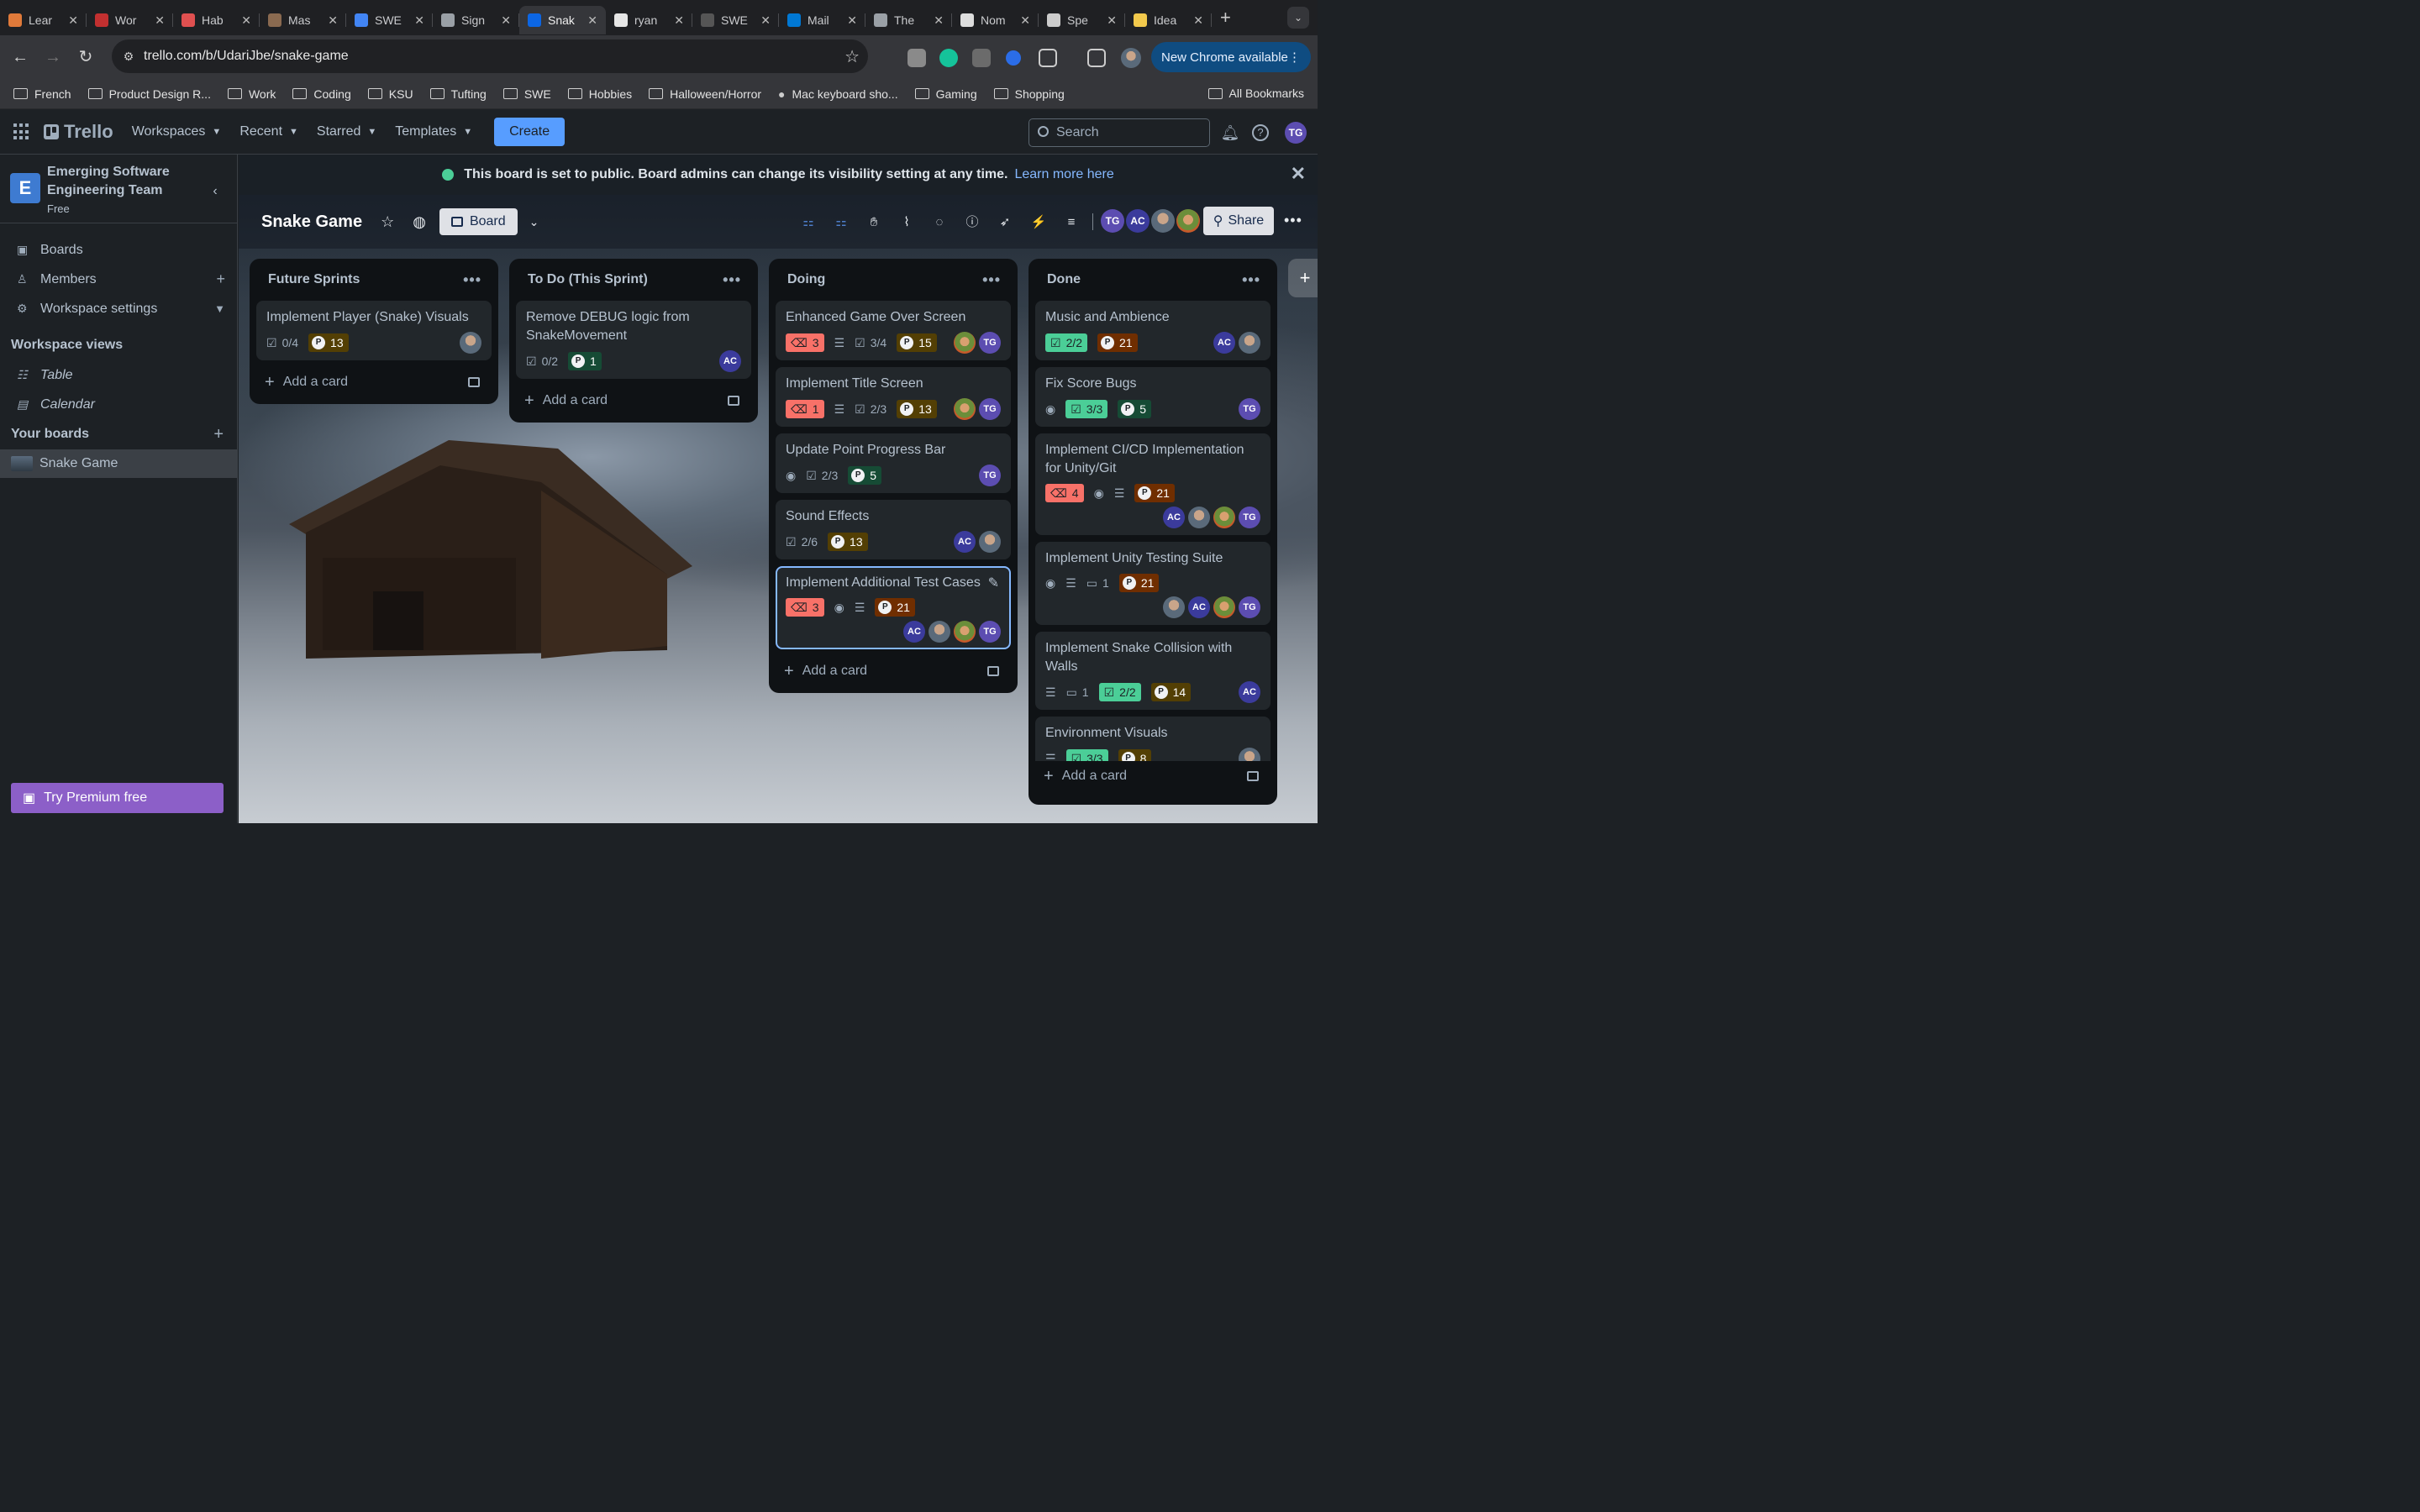 The width and height of the screenshot is (2420, 1512). Describe the element at coordinates (562, 20) in the screenshot. I see `browser-tab: Snak ✕` at that location.